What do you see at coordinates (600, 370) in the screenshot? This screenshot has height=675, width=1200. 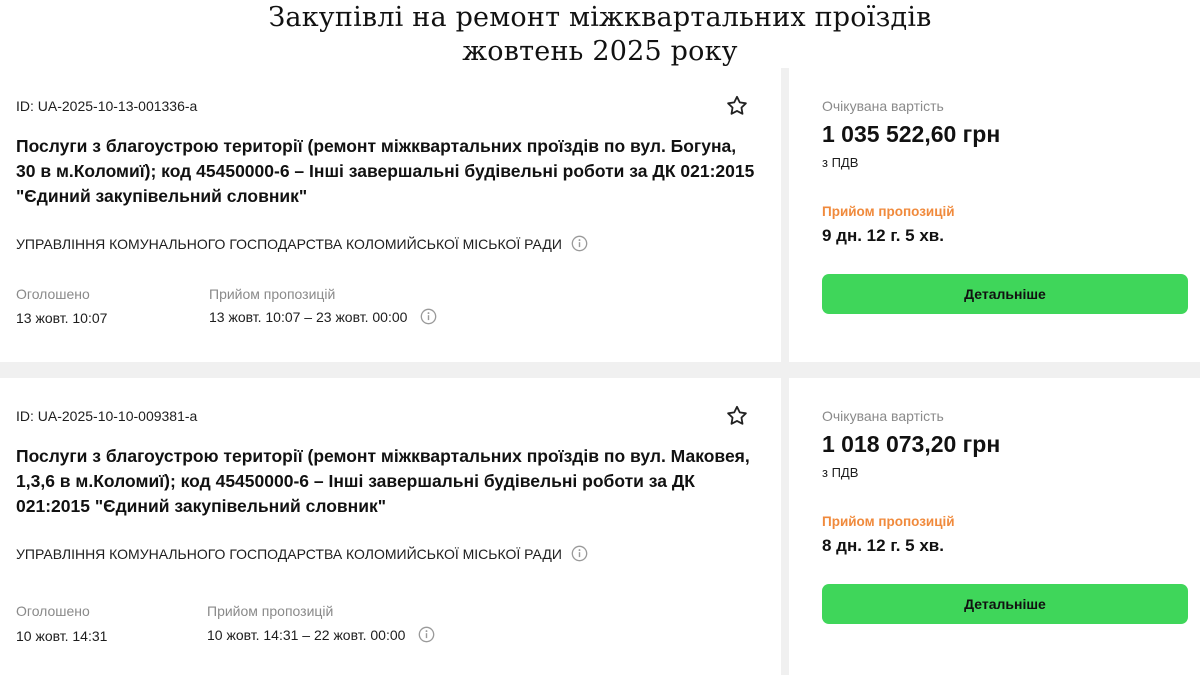 I see `card-separator` at bounding box center [600, 370].